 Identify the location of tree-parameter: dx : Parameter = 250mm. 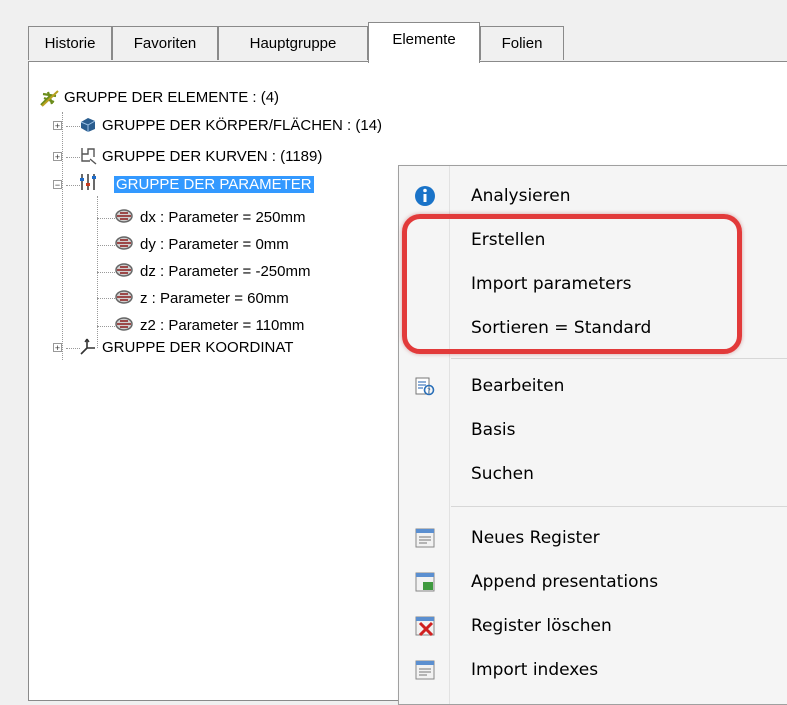
(222, 218).